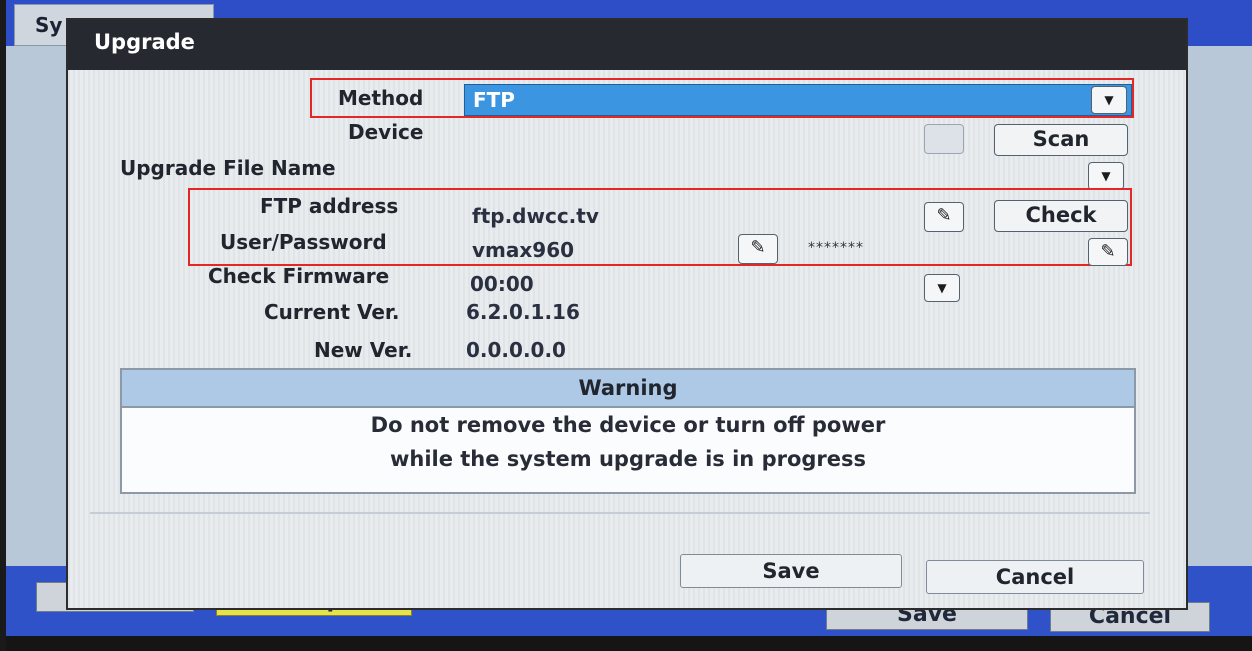 This screenshot has width=1252, height=651. Describe the element at coordinates (628, 389) in the screenshot. I see `warning-title: Warning` at that location.